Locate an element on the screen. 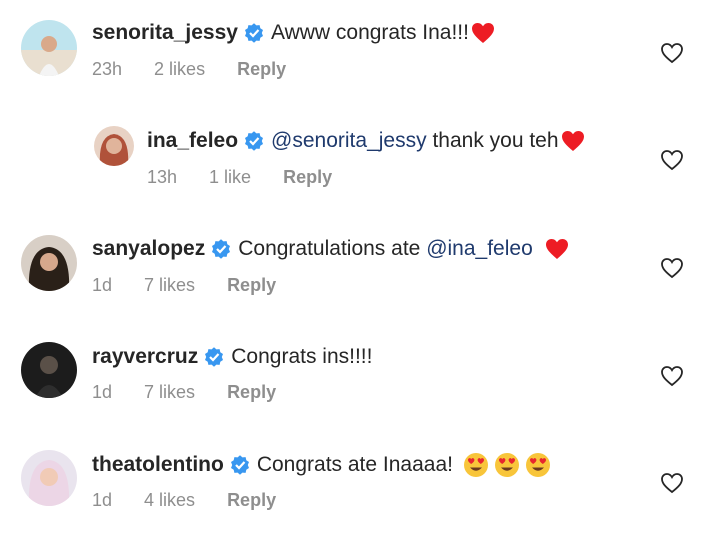 Image resolution: width=720 pixels, height=533 pixels. comment-text: Awww congrats Ina!!! is located at coordinates (369, 32).